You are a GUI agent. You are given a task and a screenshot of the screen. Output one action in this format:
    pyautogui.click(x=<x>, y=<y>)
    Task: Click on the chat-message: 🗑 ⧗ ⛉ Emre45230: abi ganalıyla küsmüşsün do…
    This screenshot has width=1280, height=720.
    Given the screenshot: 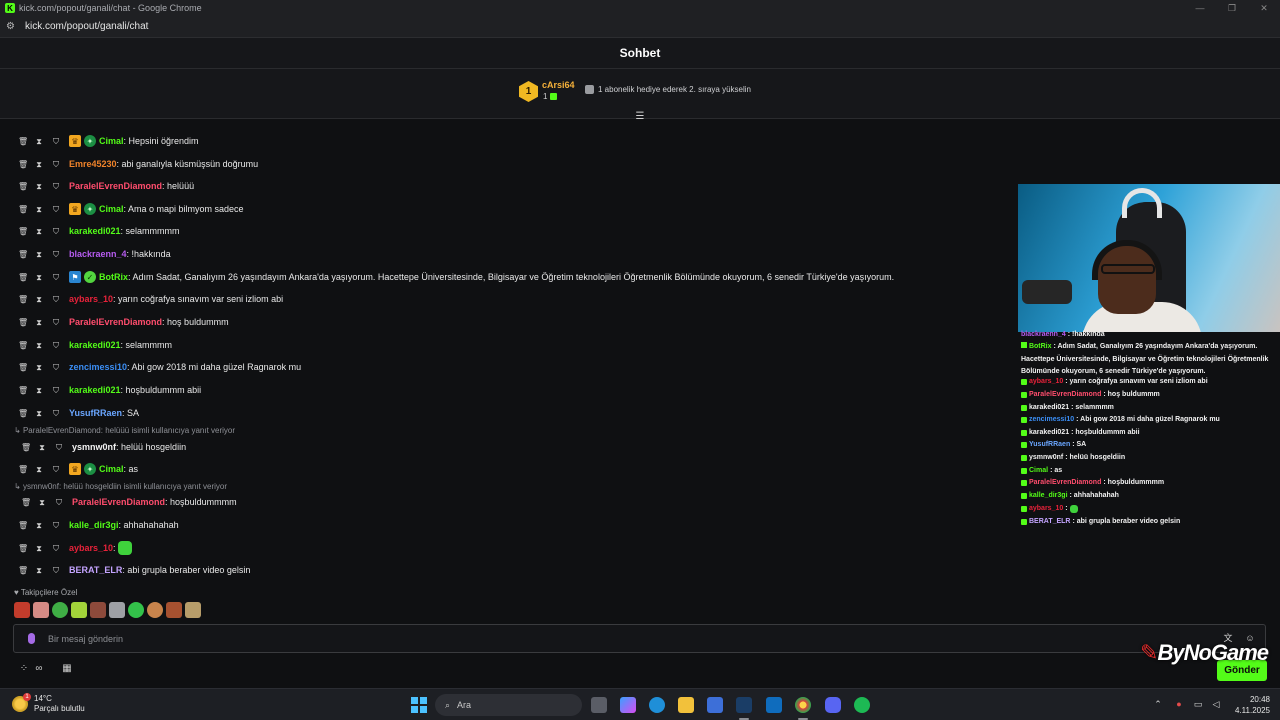 What is the action you would take?
    pyautogui.click(x=138, y=164)
    